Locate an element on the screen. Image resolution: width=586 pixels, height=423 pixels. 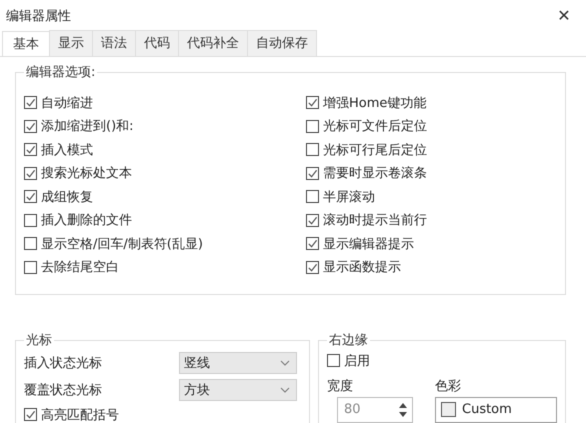
tab: 显示 is located at coordinates (71, 43).